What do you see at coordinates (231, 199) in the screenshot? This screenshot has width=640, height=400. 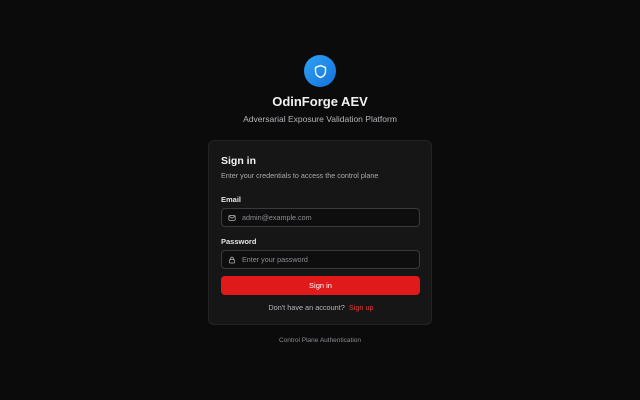 I see `email-label: Email` at bounding box center [231, 199].